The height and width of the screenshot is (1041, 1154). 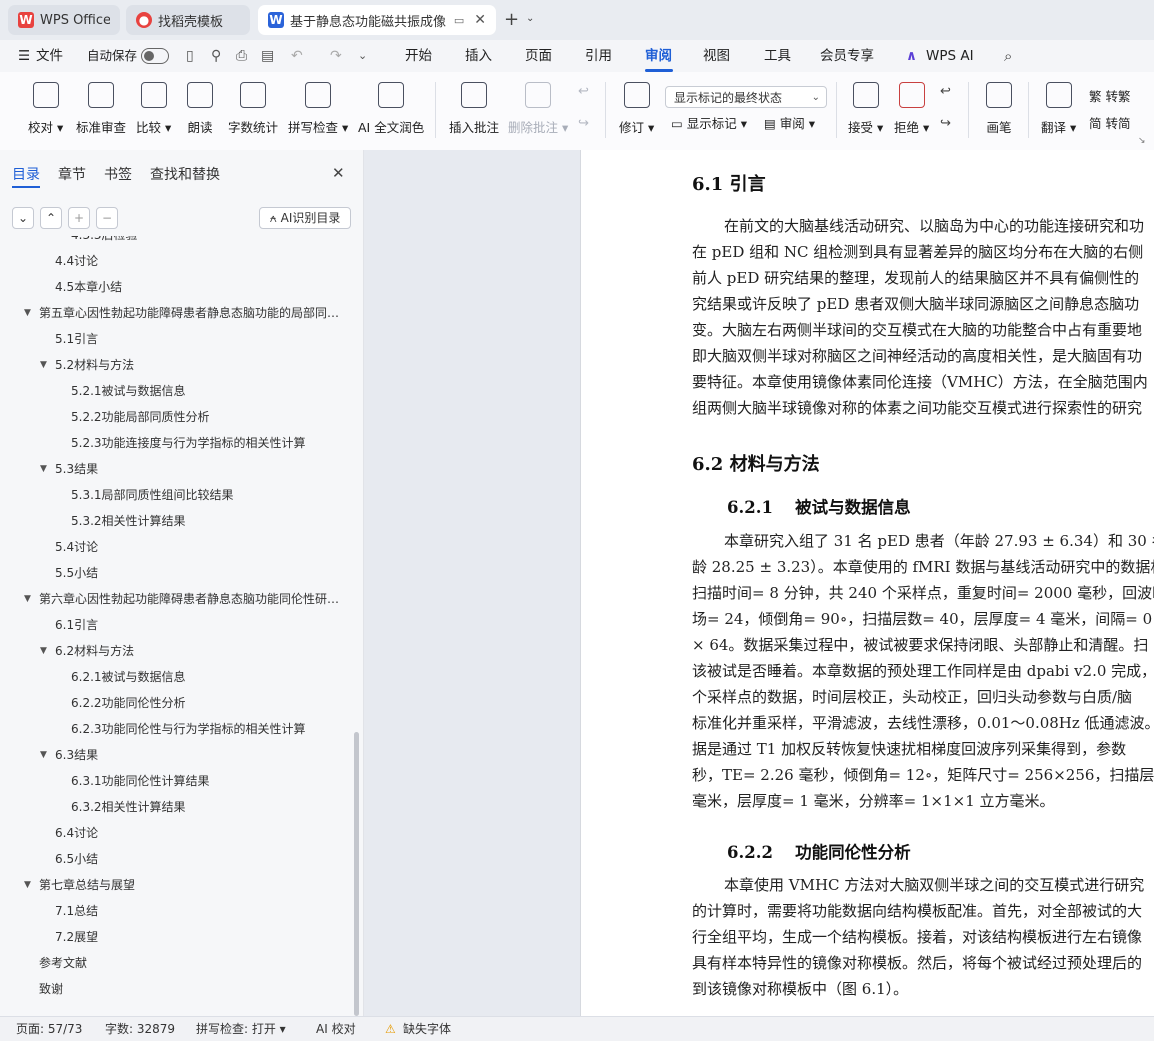 What do you see at coordinates (538, 56) in the screenshot?
I see `menu-page: 页面` at bounding box center [538, 56].